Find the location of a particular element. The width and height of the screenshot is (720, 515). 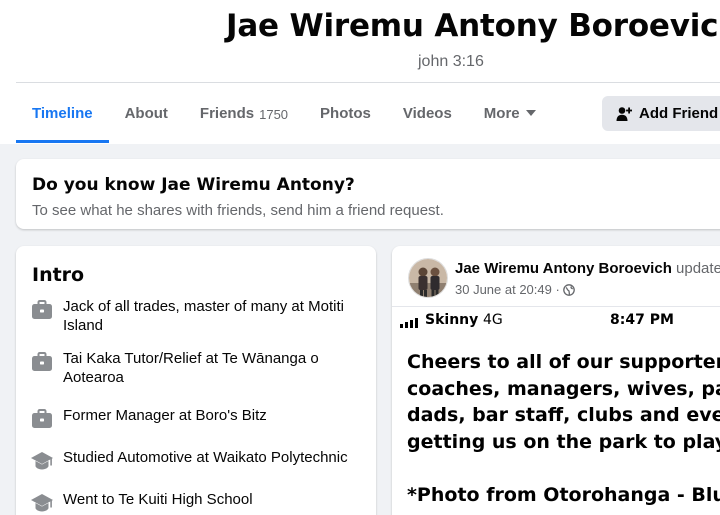

intro-item-prefix: Studied Automotive at is located at coordinates (138, 457).